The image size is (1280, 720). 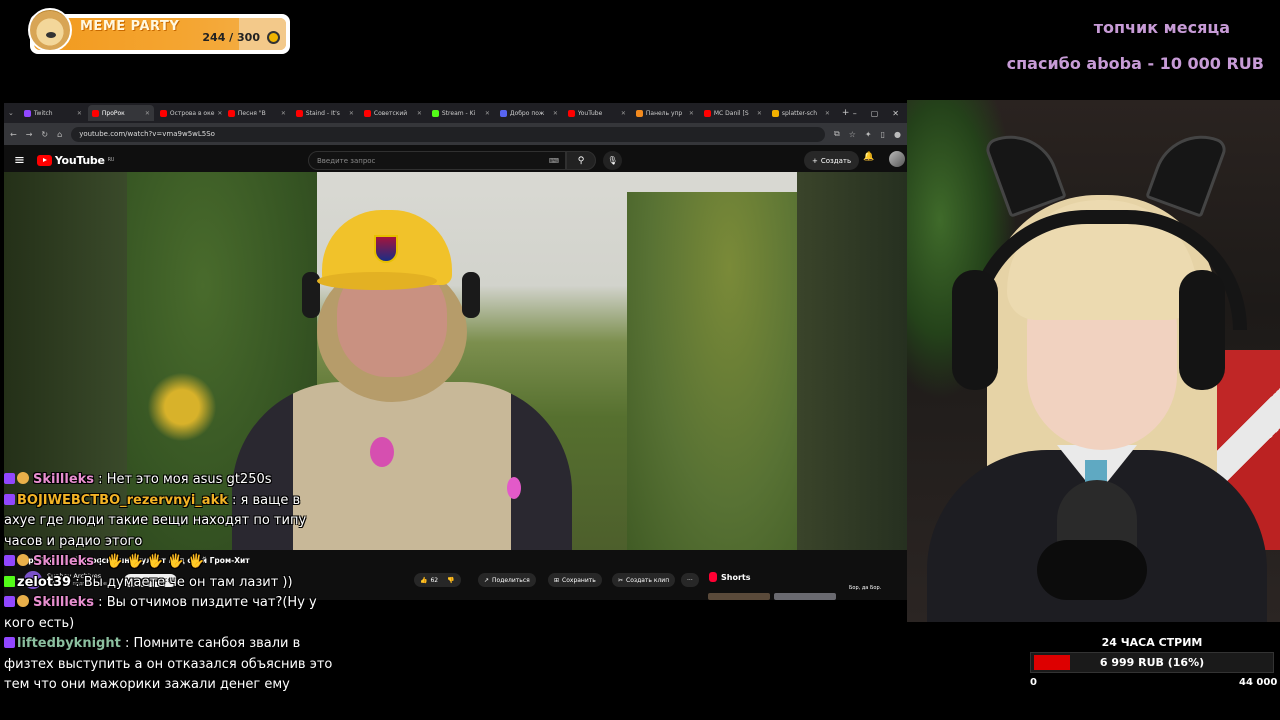 I want to click on save-button: ⊞ Сохранить, so click(x=575, y=580).